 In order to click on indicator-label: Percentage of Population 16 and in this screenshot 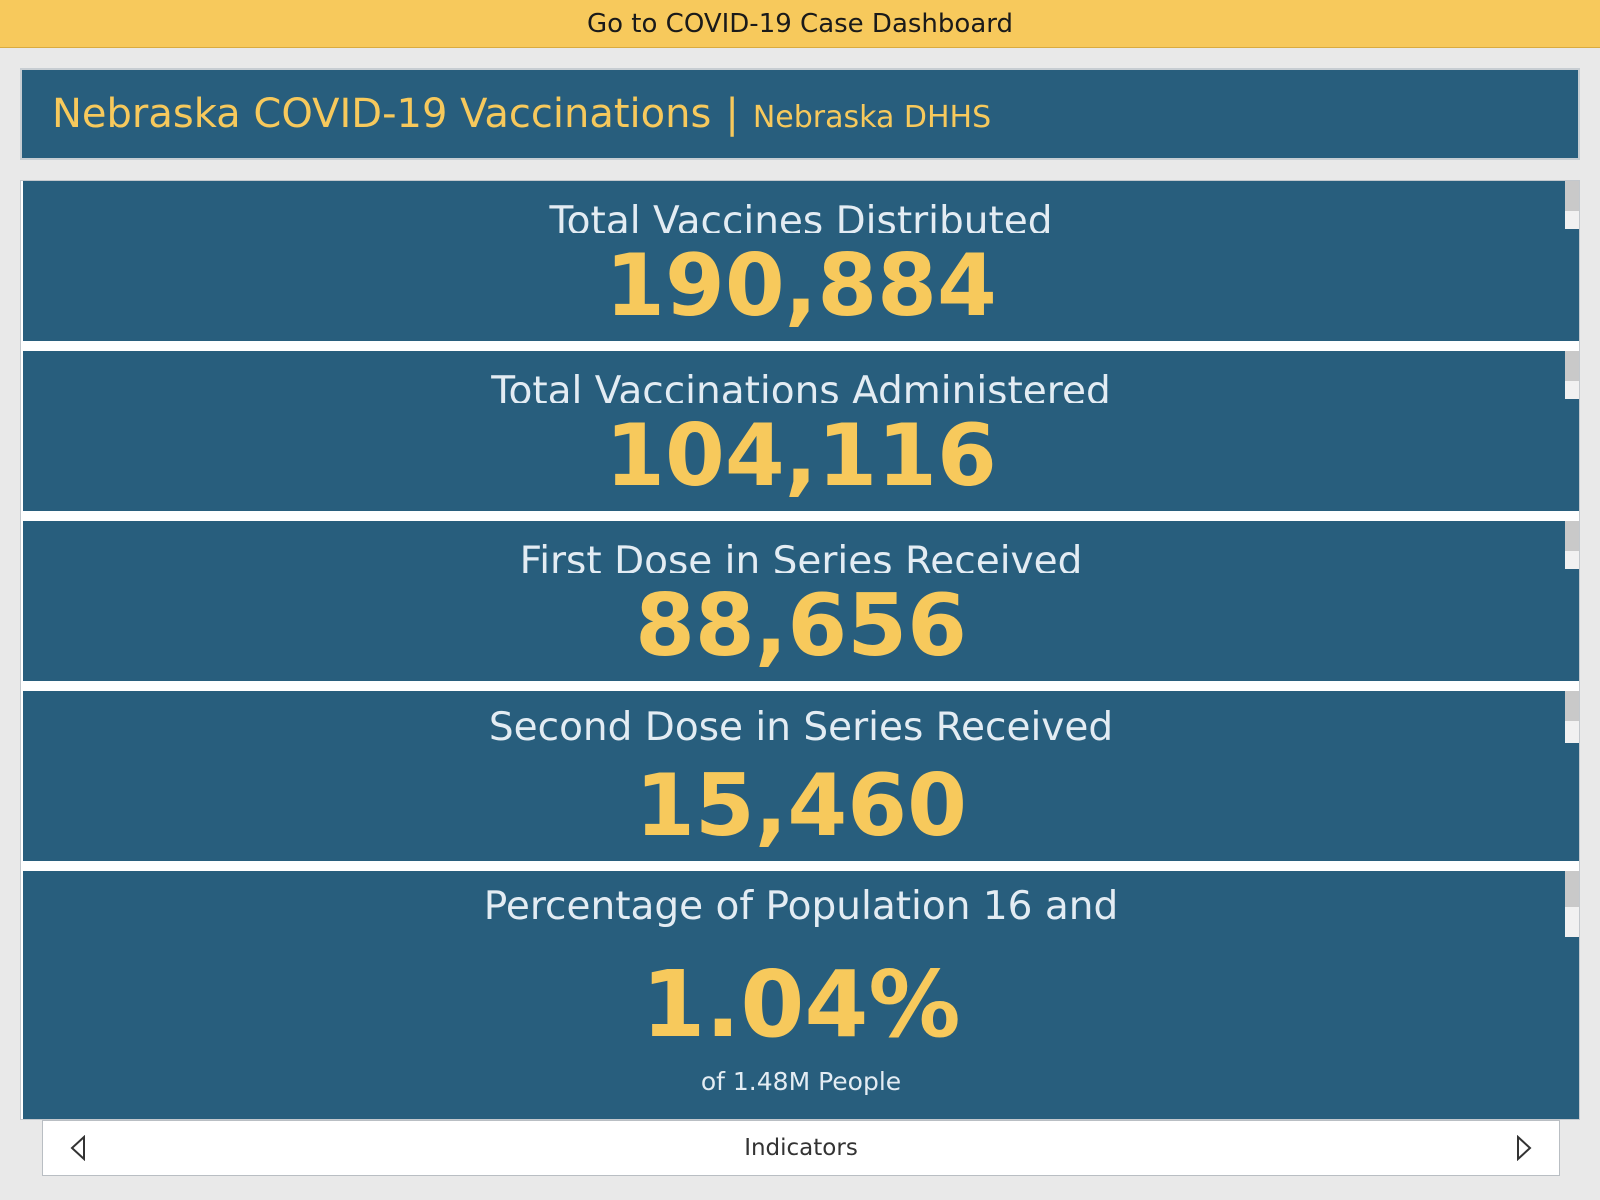, I will do `click(801, 906)`.